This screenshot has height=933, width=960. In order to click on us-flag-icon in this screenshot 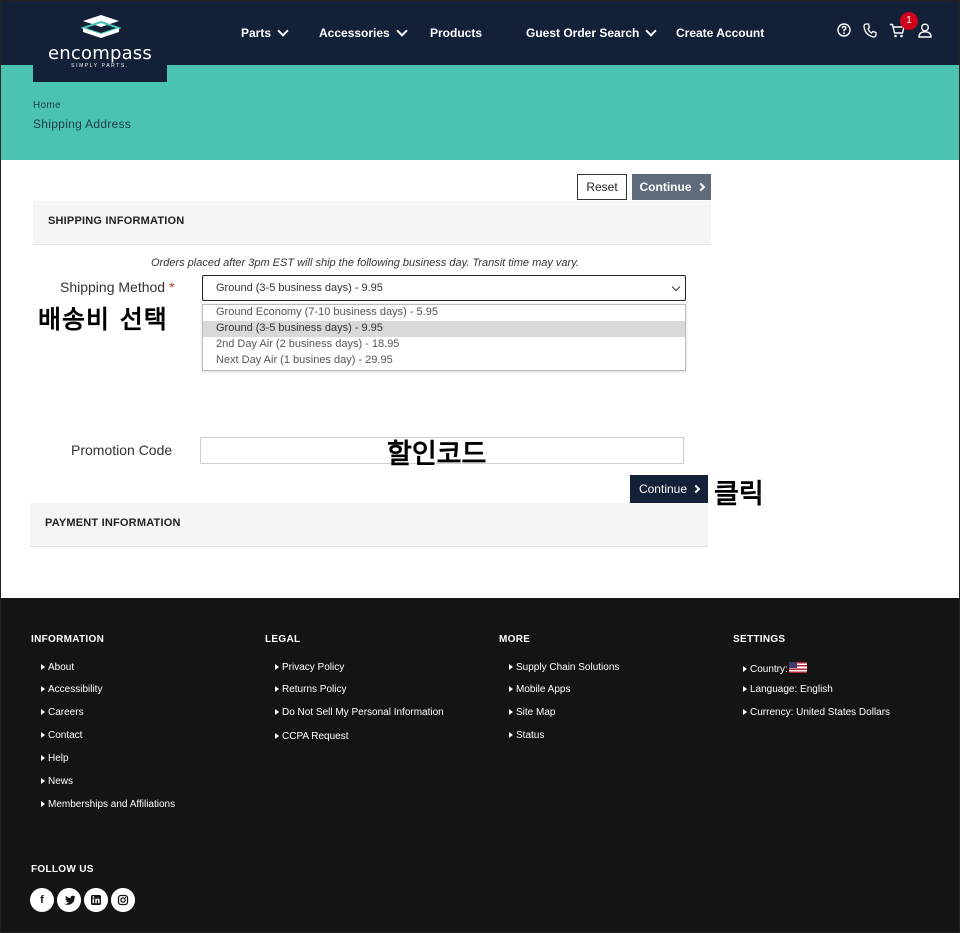, I will do `click(797, 667)`.